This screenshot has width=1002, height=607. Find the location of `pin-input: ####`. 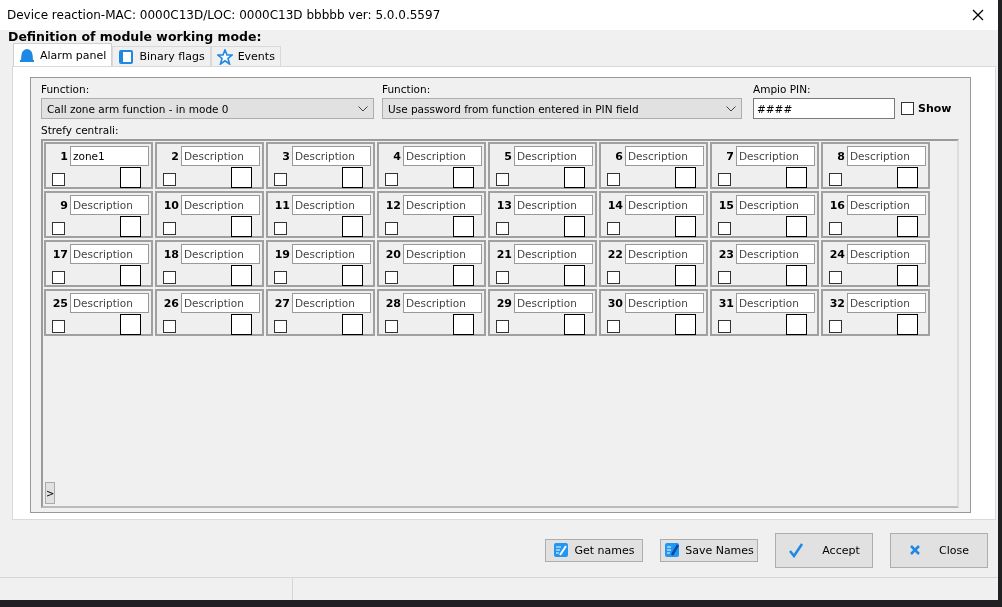

pin-input: #### is located at coordinates (824, 108).